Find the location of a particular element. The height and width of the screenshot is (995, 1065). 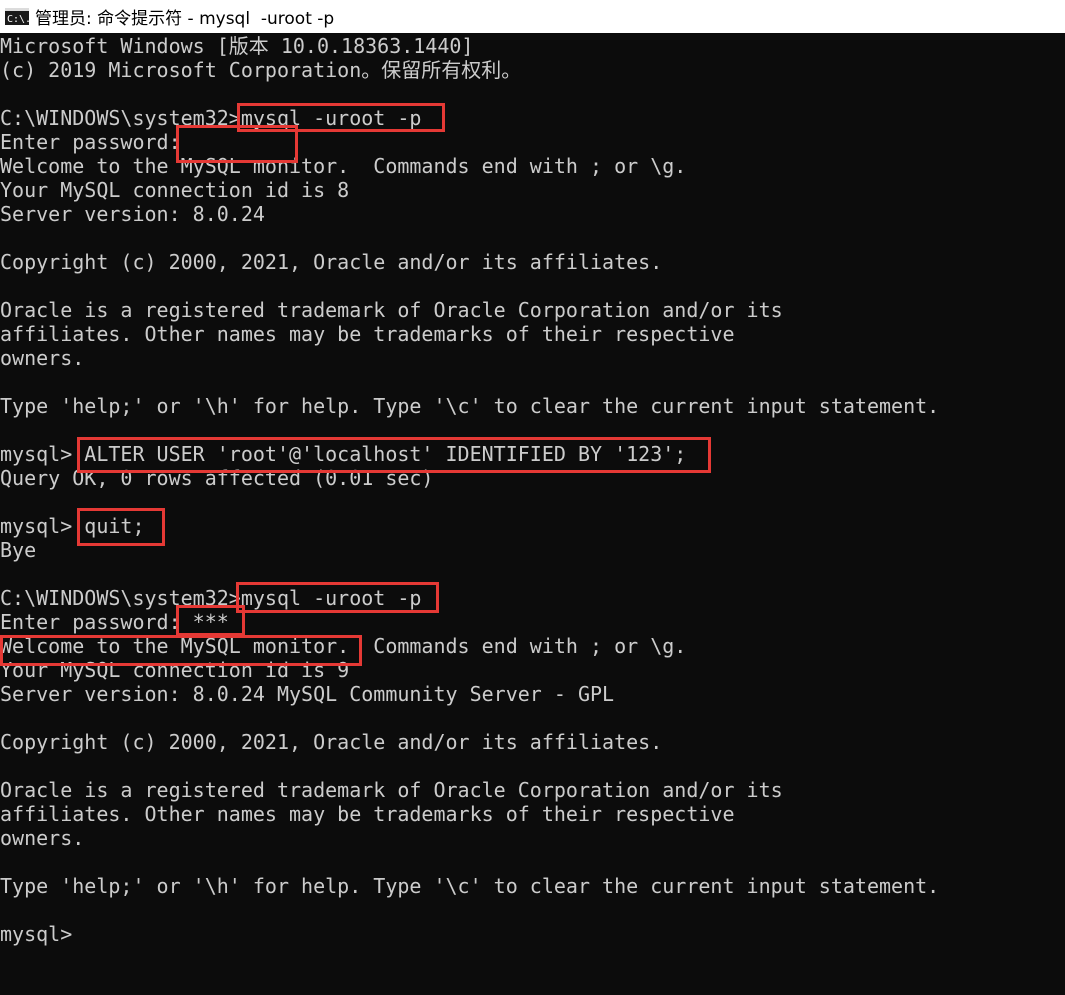

console-line: Your MySQL connection id is 8 is located at coordinates (175, 190).